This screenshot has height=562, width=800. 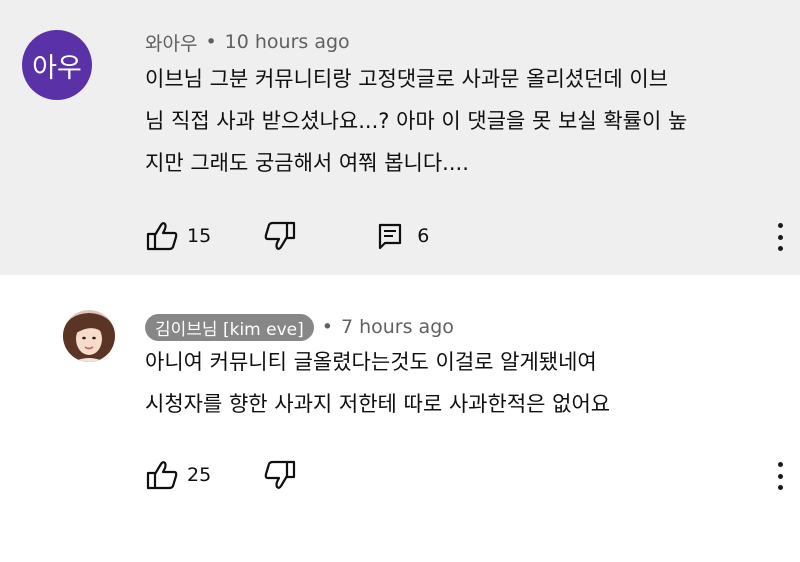 I want to click on comment-line: 아니여 커뮤니티 글올렸다는것도 이걸로 알게됐네여, so click(x=371, y=362).